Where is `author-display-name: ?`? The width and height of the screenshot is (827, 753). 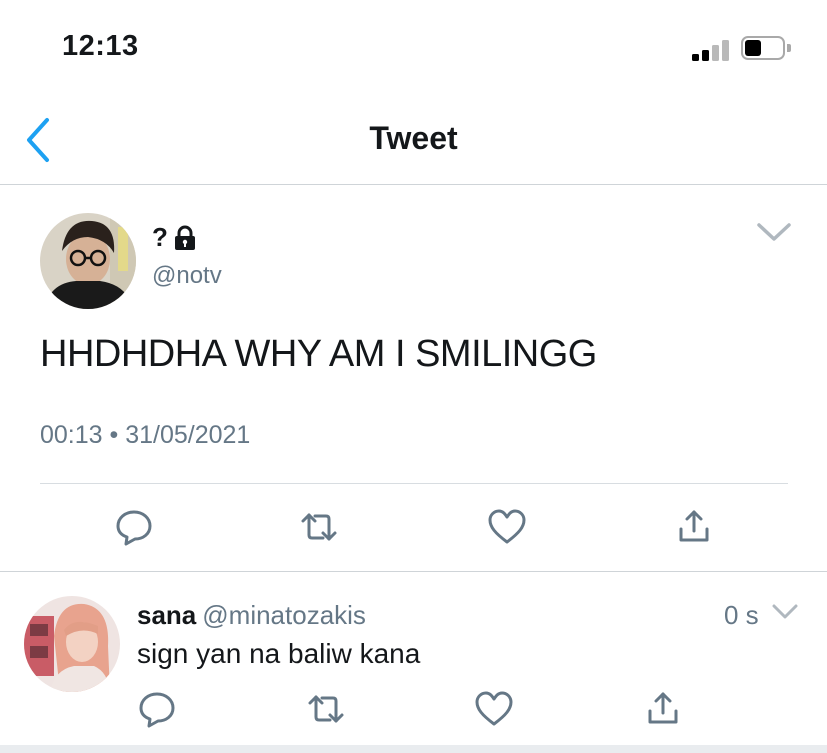 author-display-name: ? is located at coordinates (160, 237).